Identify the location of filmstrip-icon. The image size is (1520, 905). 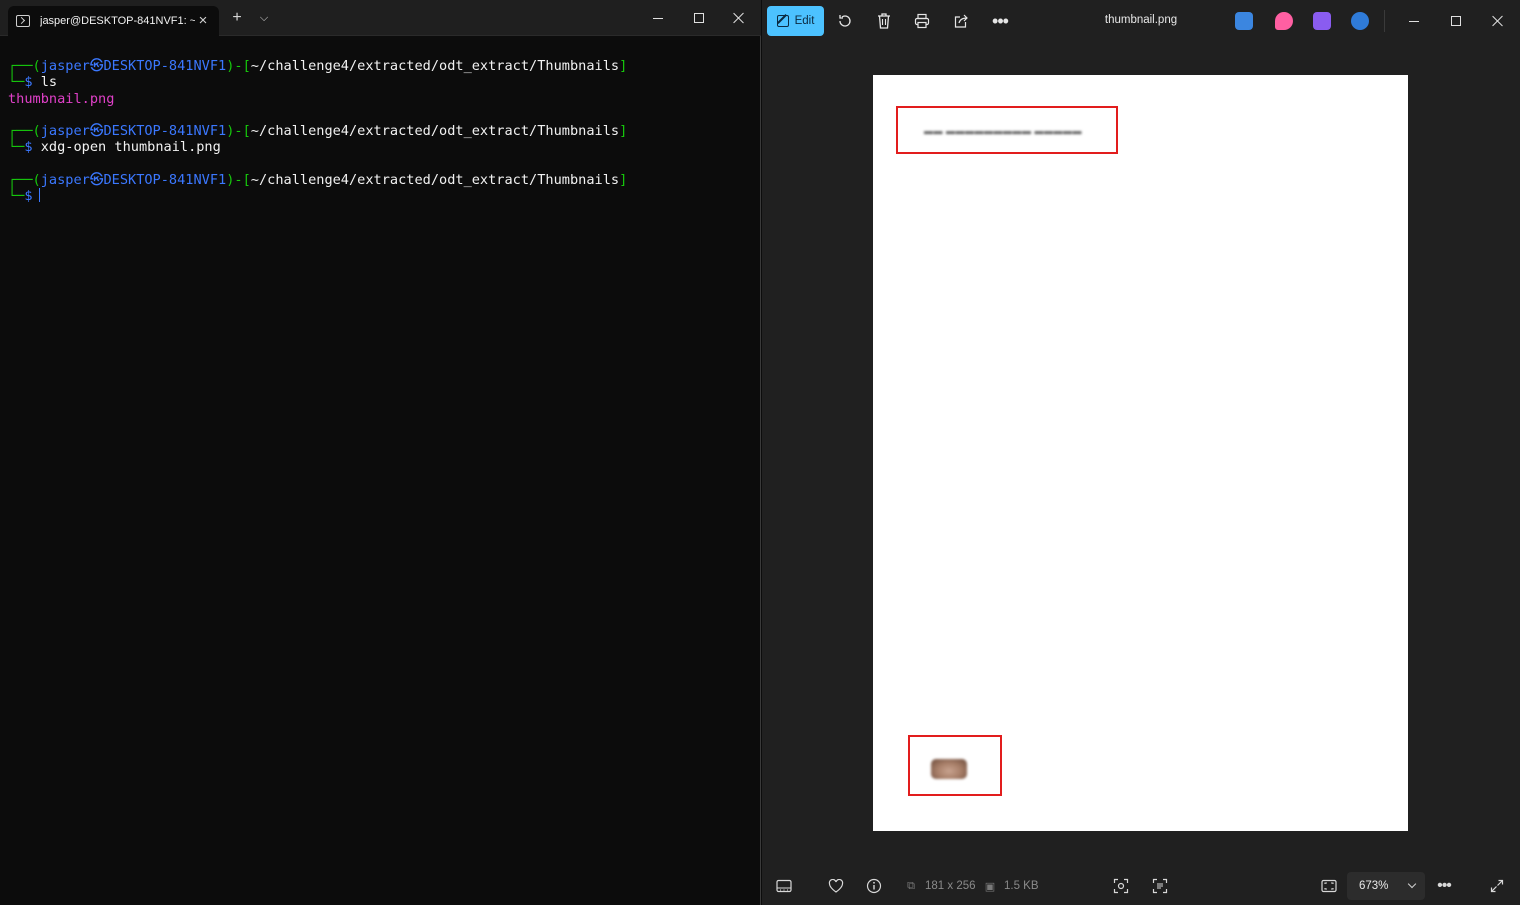
(784, 886).